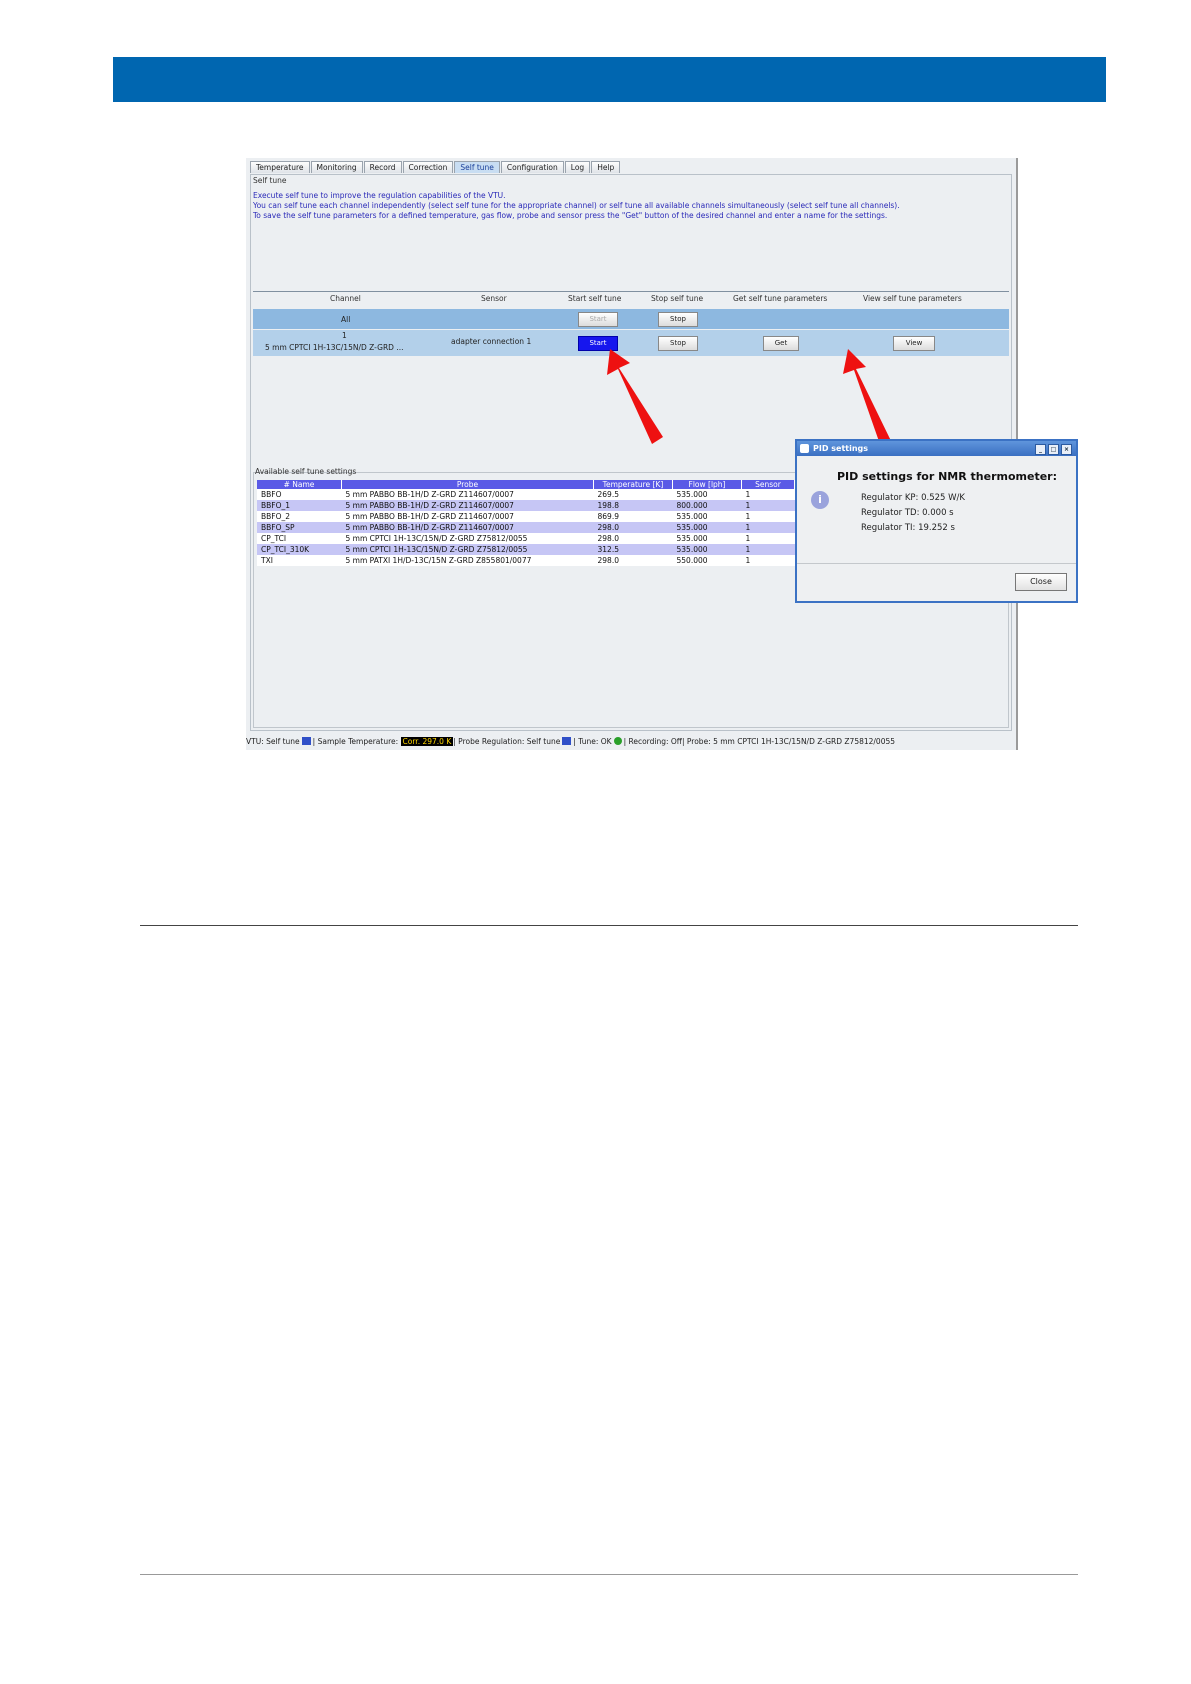 Image resolution: width=1191 pixels, height=1684 pixels. Describe the element at coordinates (617, 741) in the screenshot. I see `check-icon` at that location.